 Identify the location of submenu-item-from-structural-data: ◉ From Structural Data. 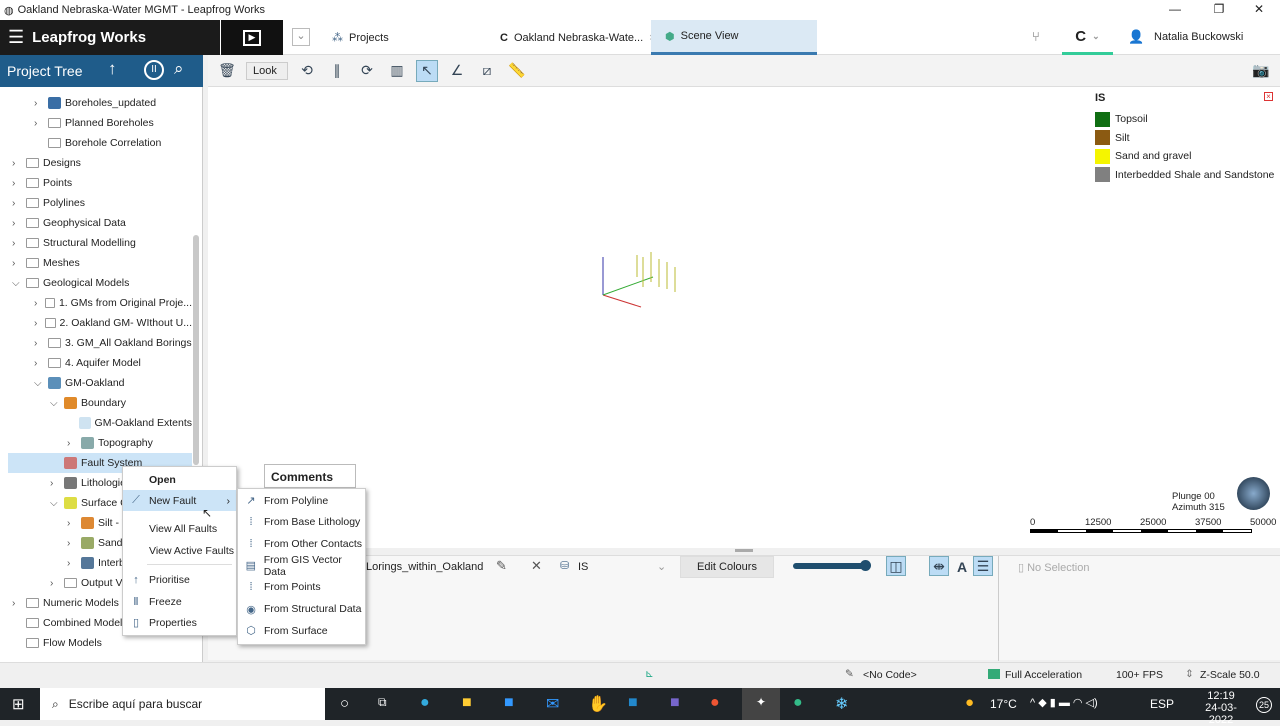
(301, 609).